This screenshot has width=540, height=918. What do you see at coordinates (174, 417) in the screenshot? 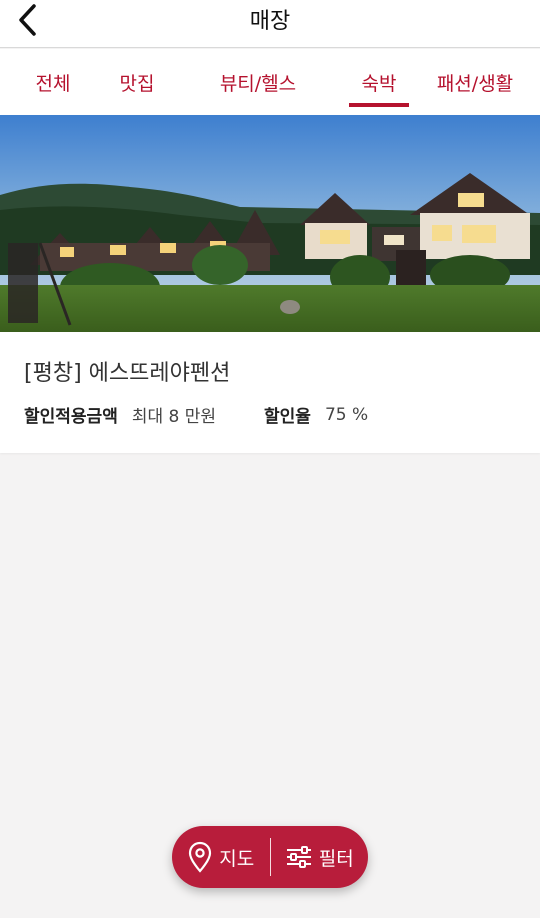
I see `discount-amount-value: 최대 8 만원` at bounding box center [174, 417].